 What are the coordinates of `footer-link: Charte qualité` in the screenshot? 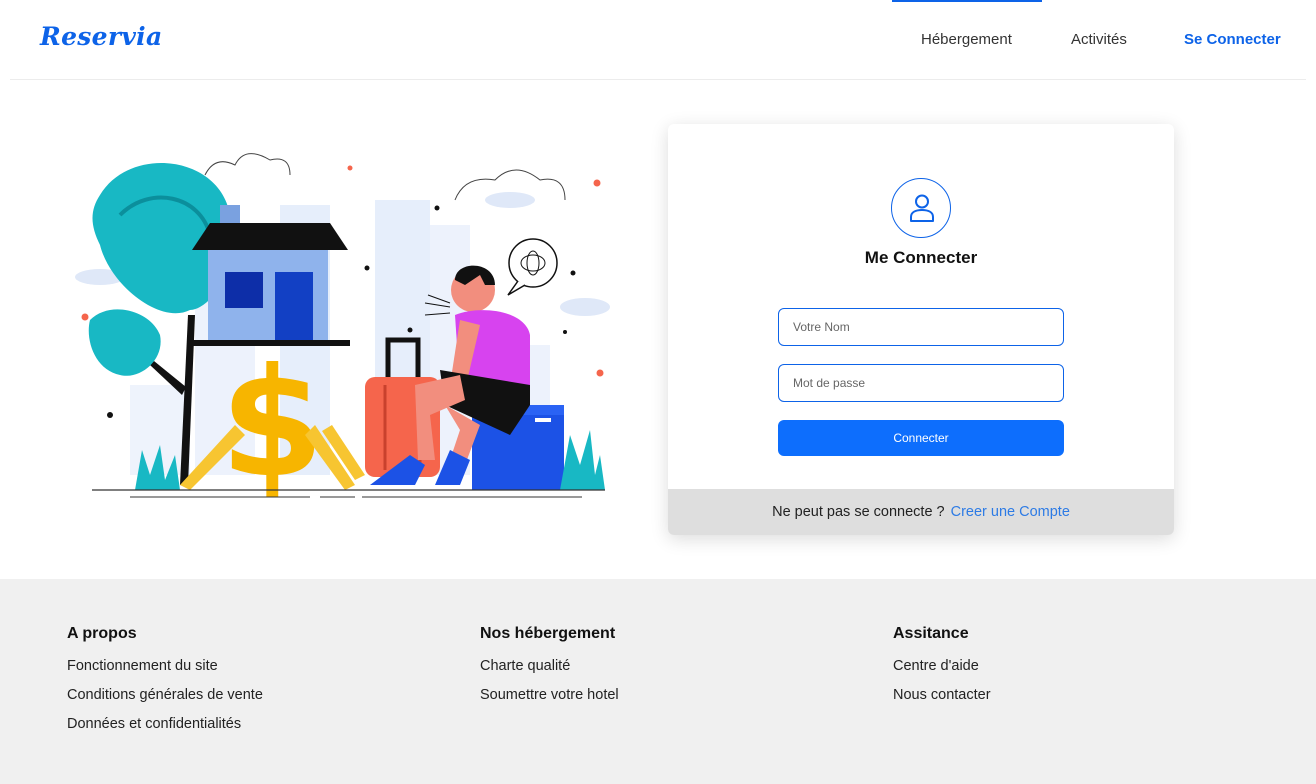 It's located at (549, 666).